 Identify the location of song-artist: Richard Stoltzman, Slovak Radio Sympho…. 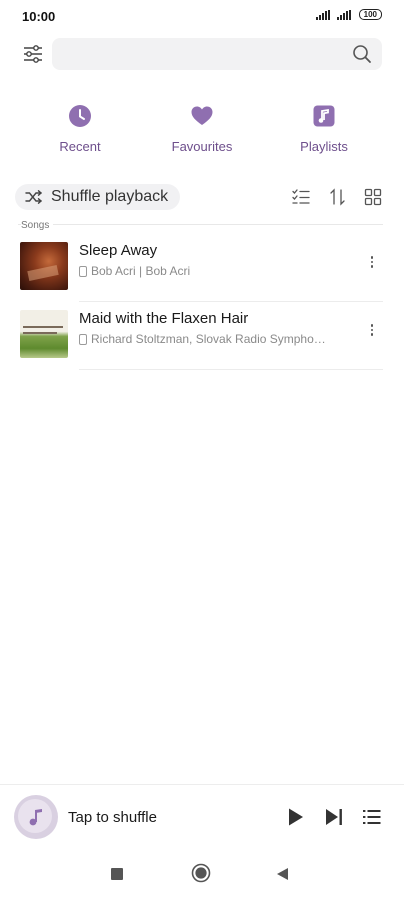
(208, 339).